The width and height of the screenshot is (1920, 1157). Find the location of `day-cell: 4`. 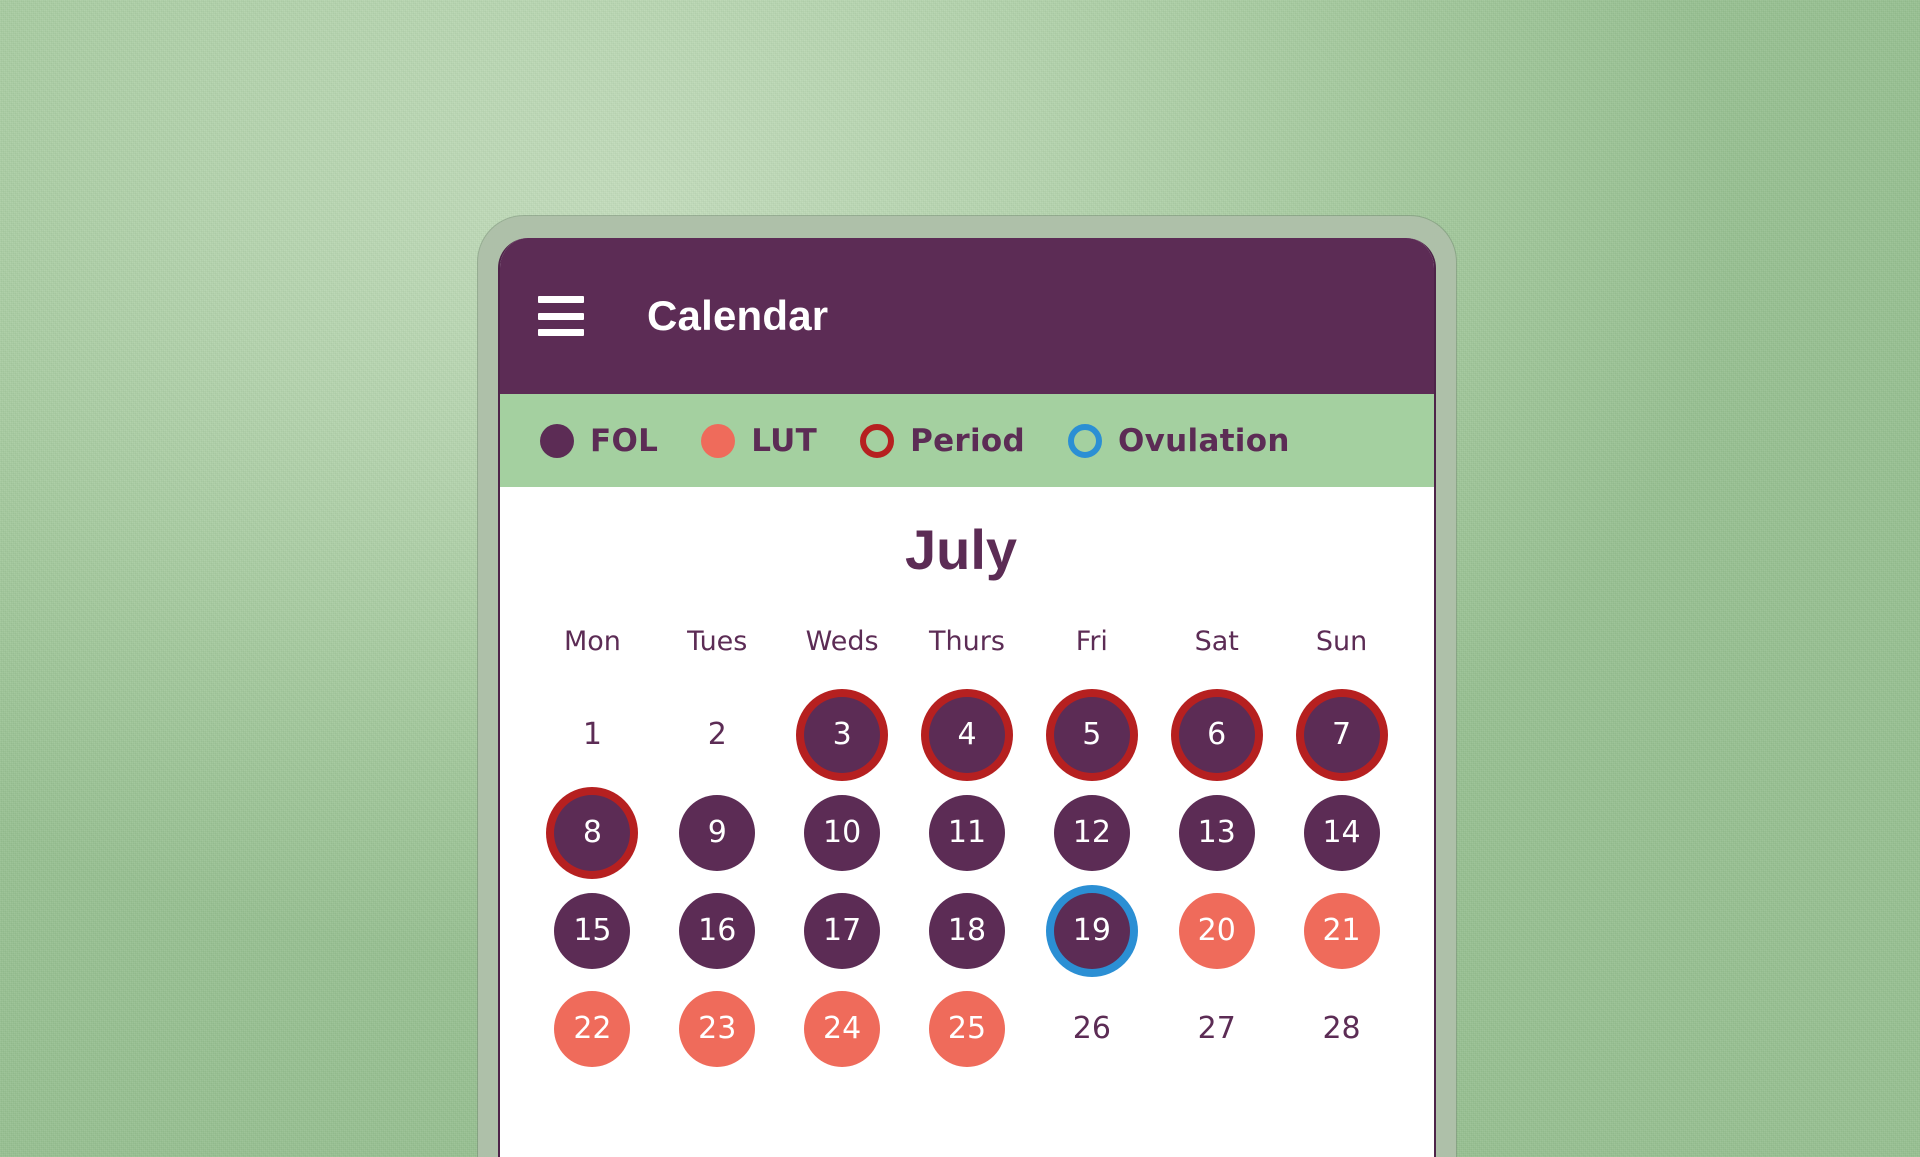

day-cell: 4 is located at coordinates (967, 734).